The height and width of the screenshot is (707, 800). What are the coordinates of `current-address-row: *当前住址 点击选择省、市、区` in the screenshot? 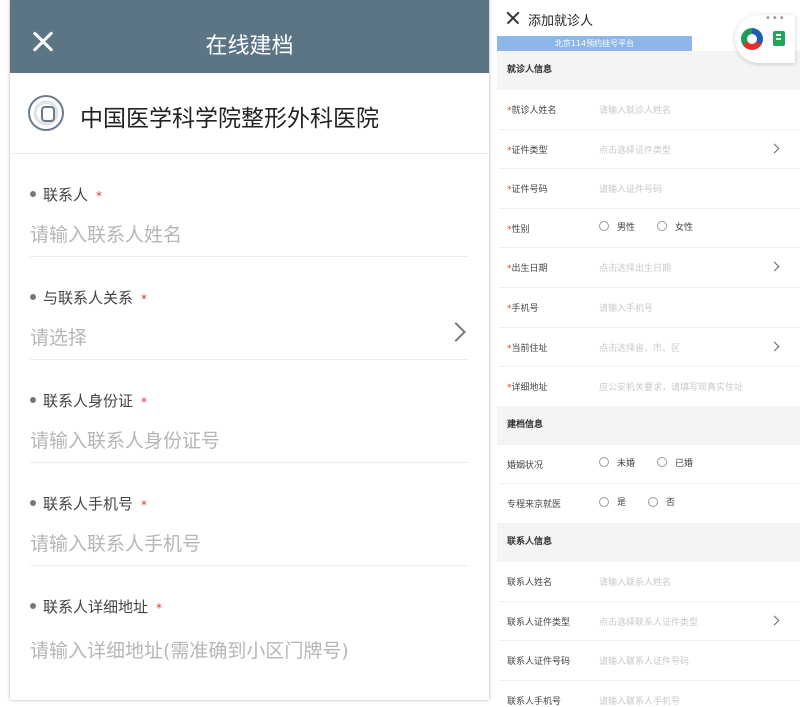 It's located at (649, 348).